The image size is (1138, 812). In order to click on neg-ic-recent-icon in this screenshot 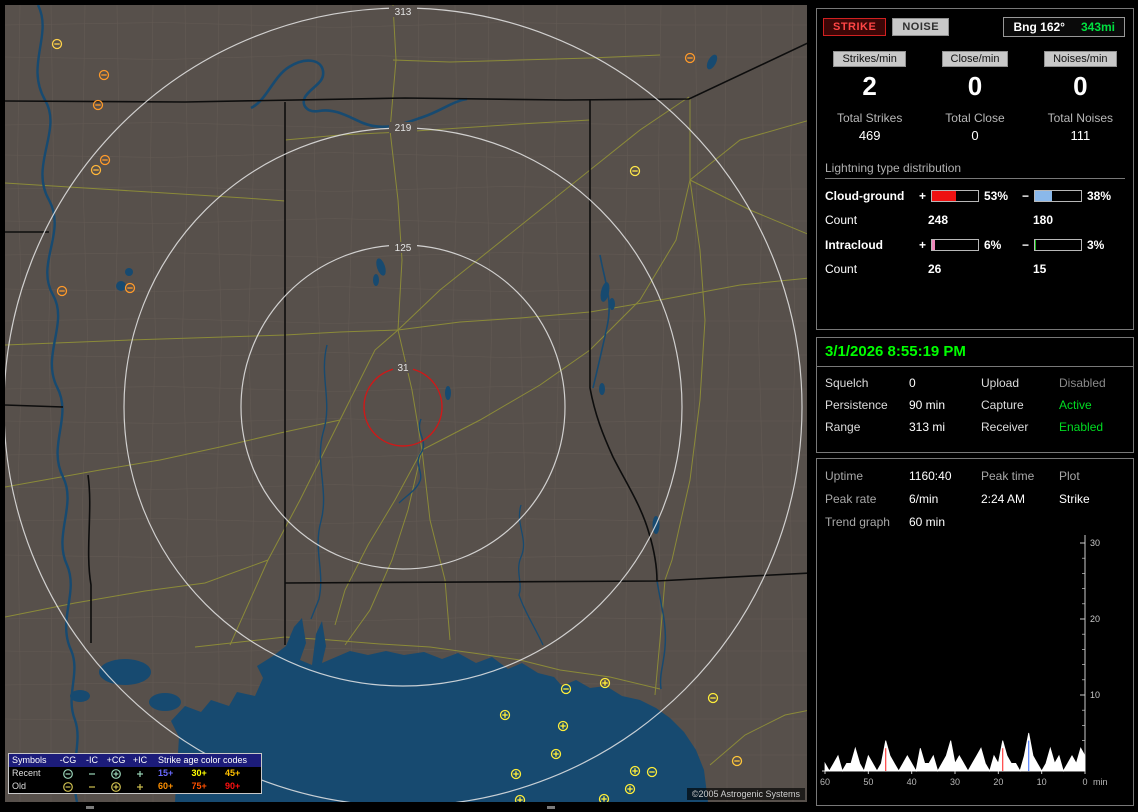, I will do `click(92, 774)`.